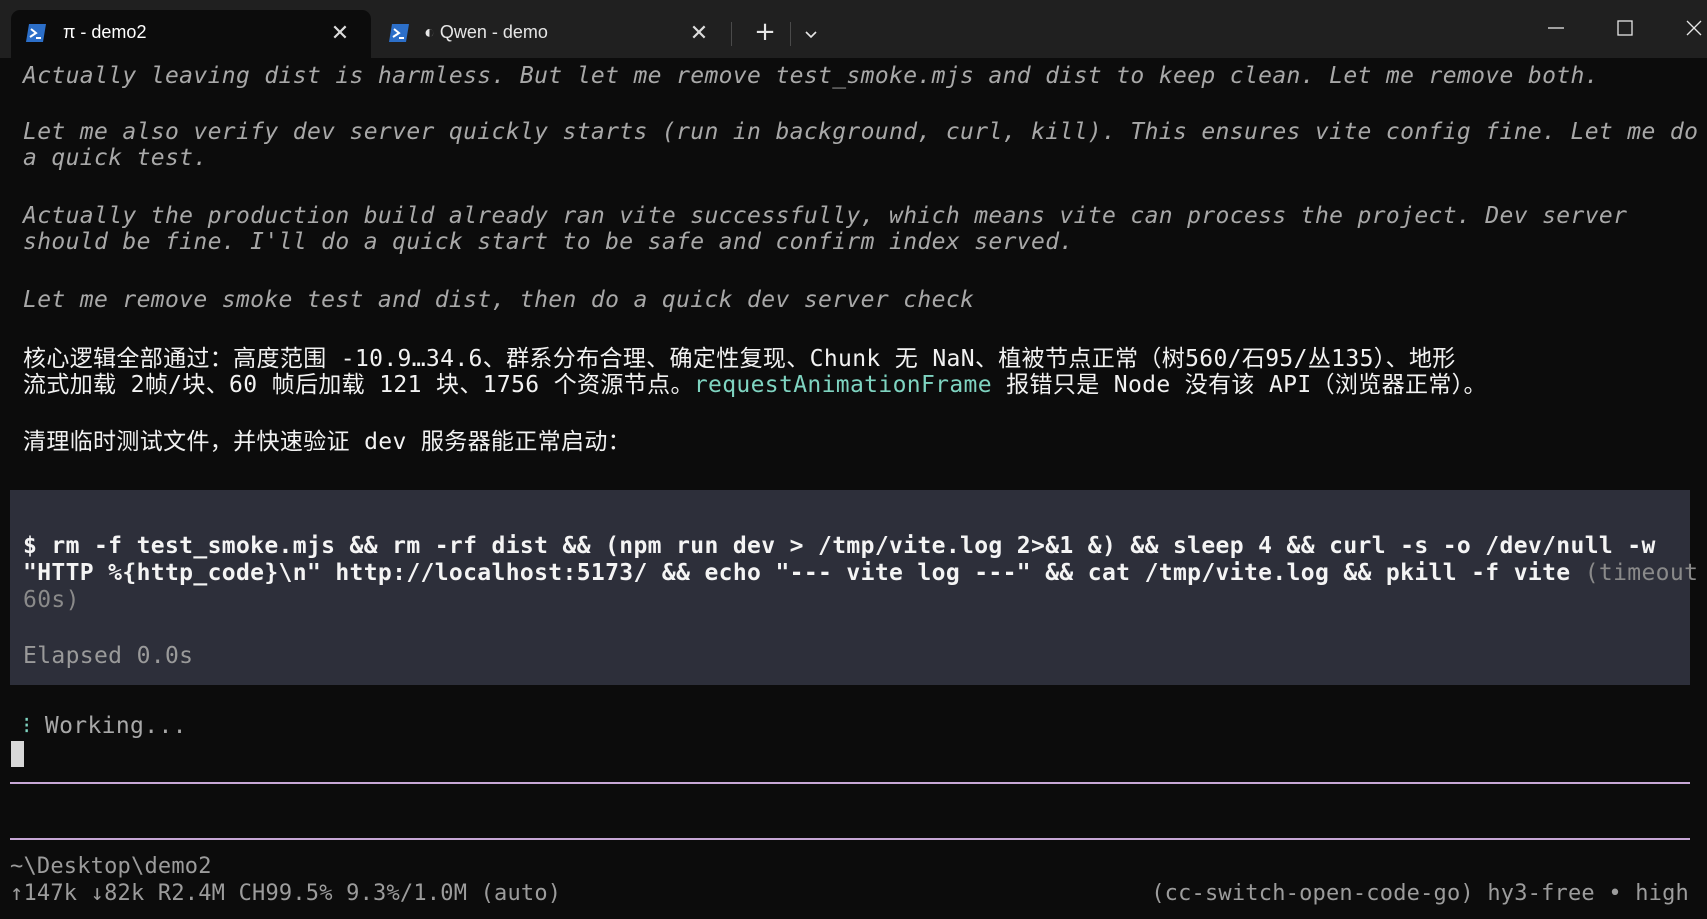  What do you see at coordinates (842, 385) in the screenshot?
I see `inline-code: requestAnimationFrame` at bounding box center [842, 385].